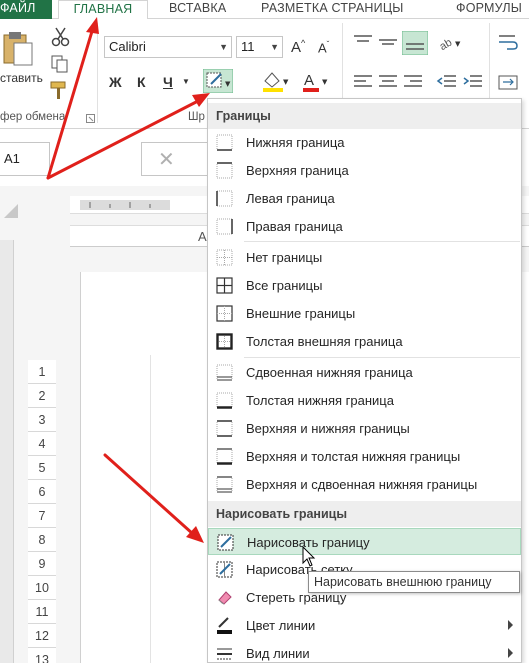 This screenshot has width=529, height=663. What do you see at coordinates (196, 117) in the screenshot?
I see `font-group-label: Шр` at bounding box center [196, 117].